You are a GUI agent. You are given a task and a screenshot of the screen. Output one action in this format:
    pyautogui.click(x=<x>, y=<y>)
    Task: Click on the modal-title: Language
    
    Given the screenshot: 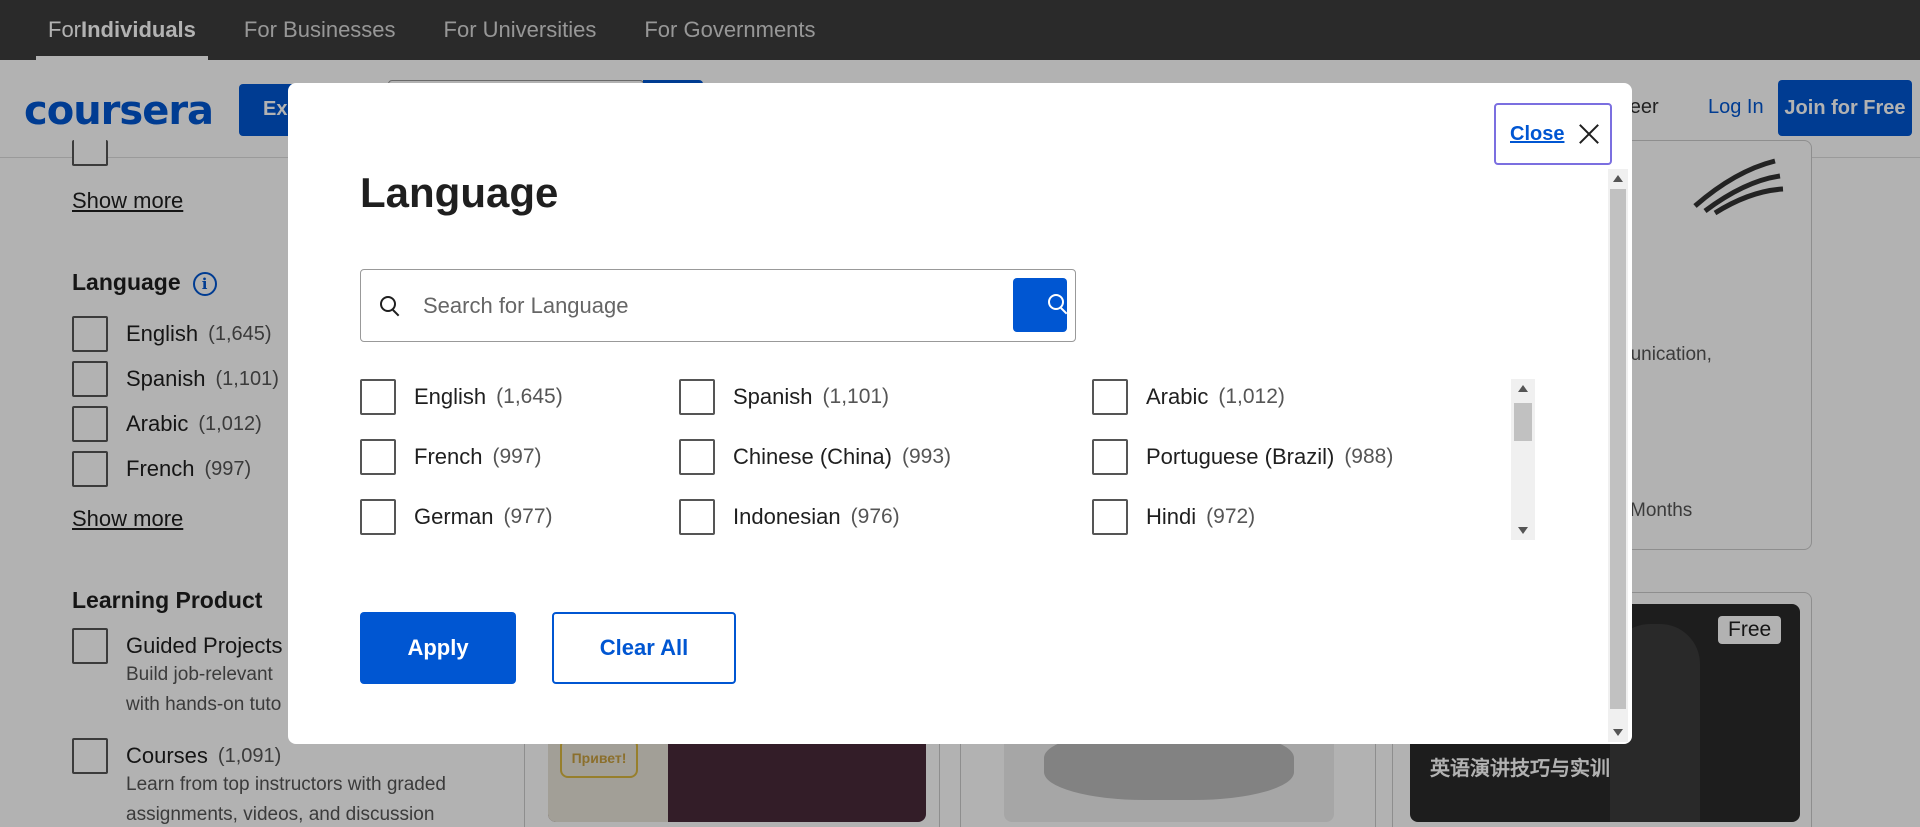 What is the action you would take?
    pyautogui.click(x=459, y=192)
    